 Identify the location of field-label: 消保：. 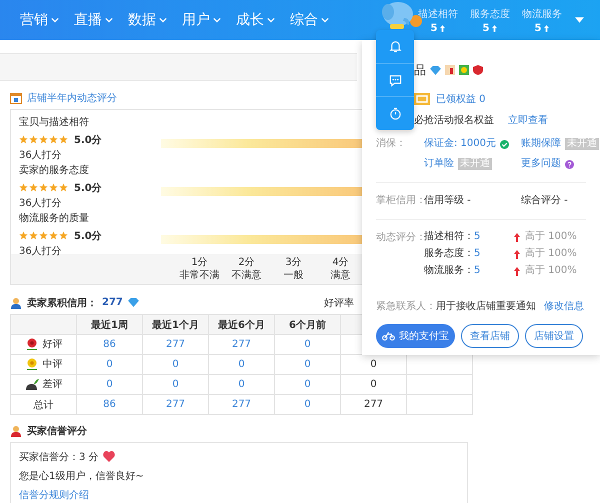
(391, 143).